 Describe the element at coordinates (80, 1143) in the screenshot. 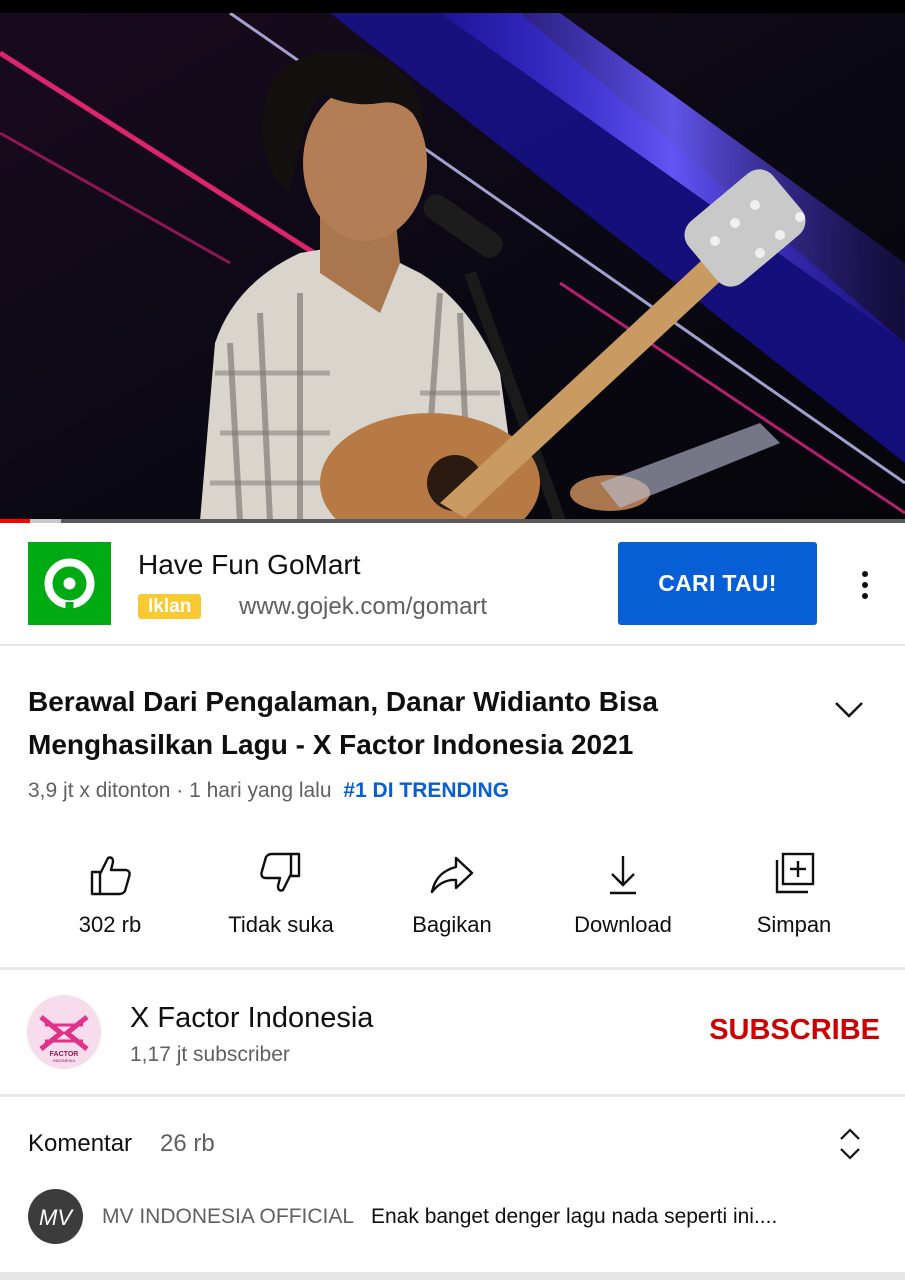

I see `comments-label: Komentar` at that location.